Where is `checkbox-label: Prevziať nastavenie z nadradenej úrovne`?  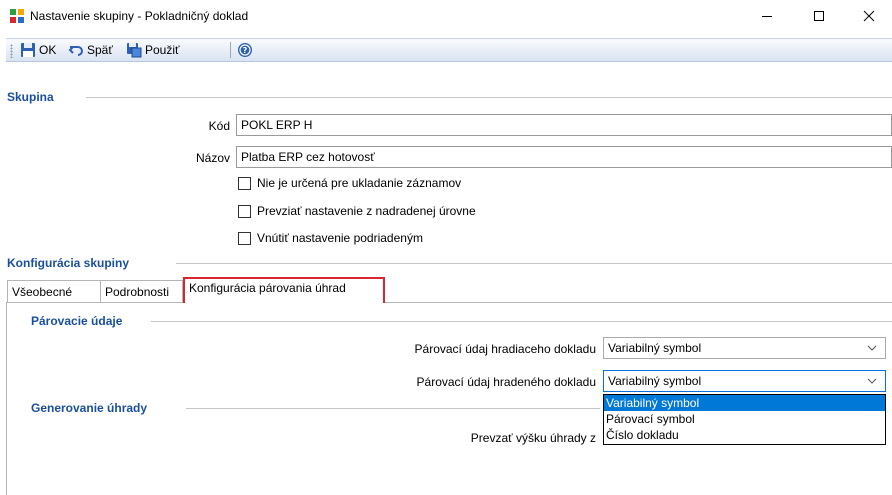
checkbox-label: Prevziať nastavenie z nadradenej úrovne is located at coordinates (366, 211).